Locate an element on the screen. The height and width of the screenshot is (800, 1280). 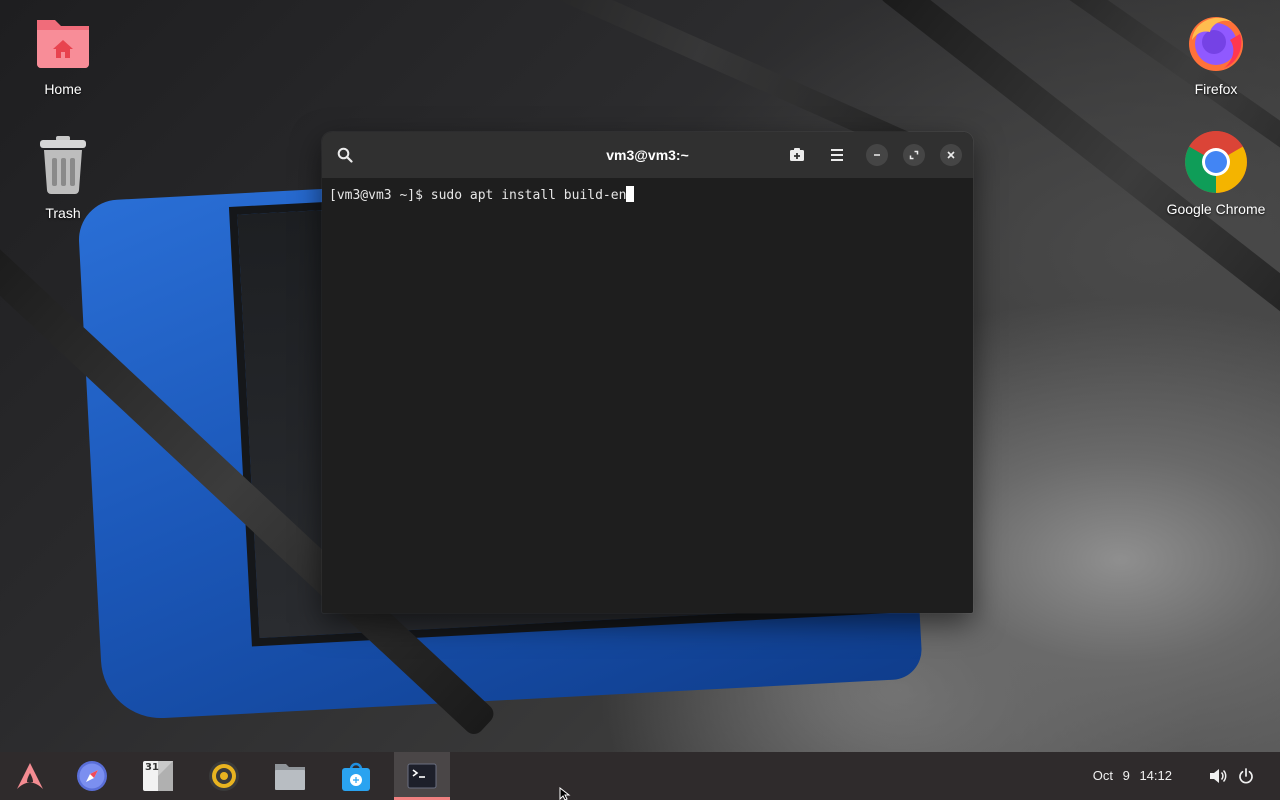
shell-prompt: [vm3@vm3 ~]$ is located at coordinates (380, 195).